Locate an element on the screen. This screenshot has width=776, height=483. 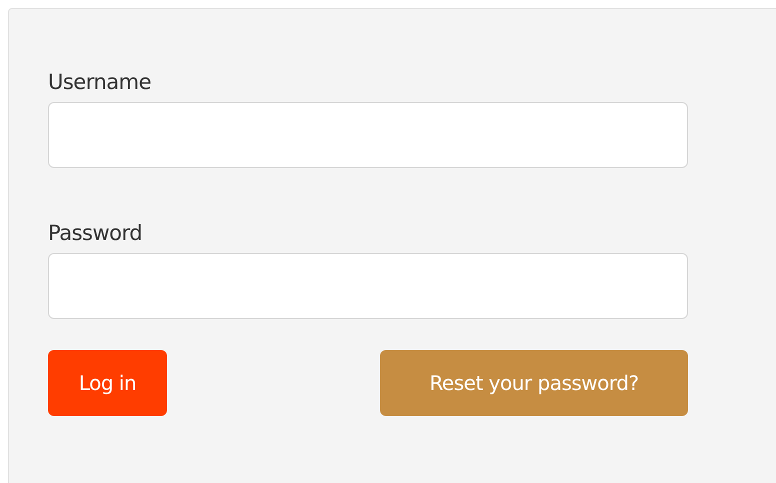
reset-password-button: Reset your password? is located at coordinates (534, 383).